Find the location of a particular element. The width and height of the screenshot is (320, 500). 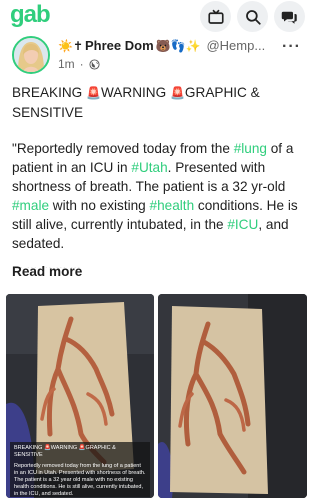

more-options-button: ··· is located at coordinates (291, 47).